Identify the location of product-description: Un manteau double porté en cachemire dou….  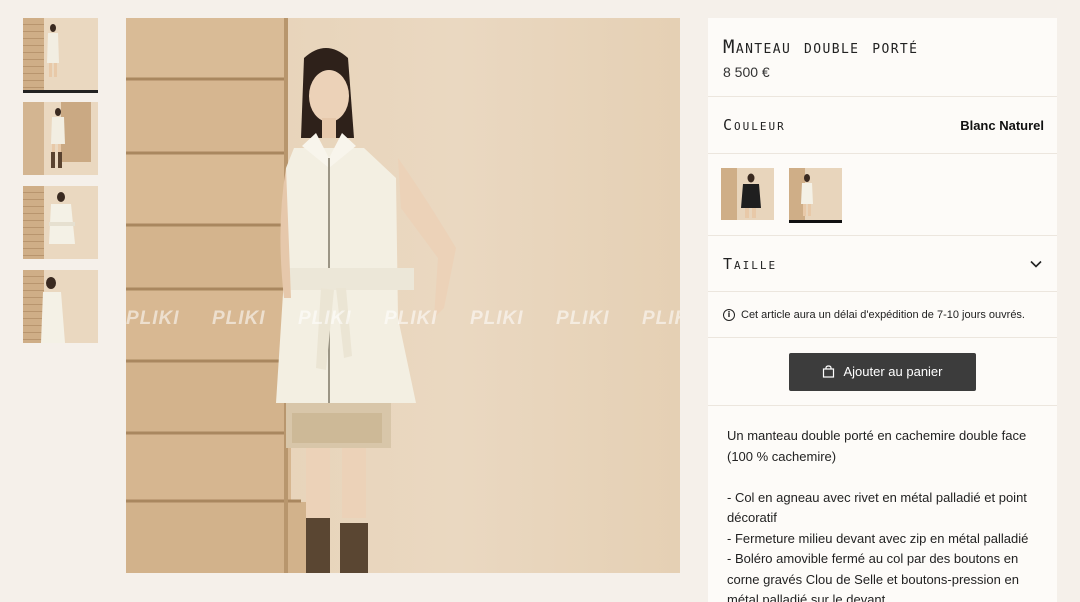
(882, 504).